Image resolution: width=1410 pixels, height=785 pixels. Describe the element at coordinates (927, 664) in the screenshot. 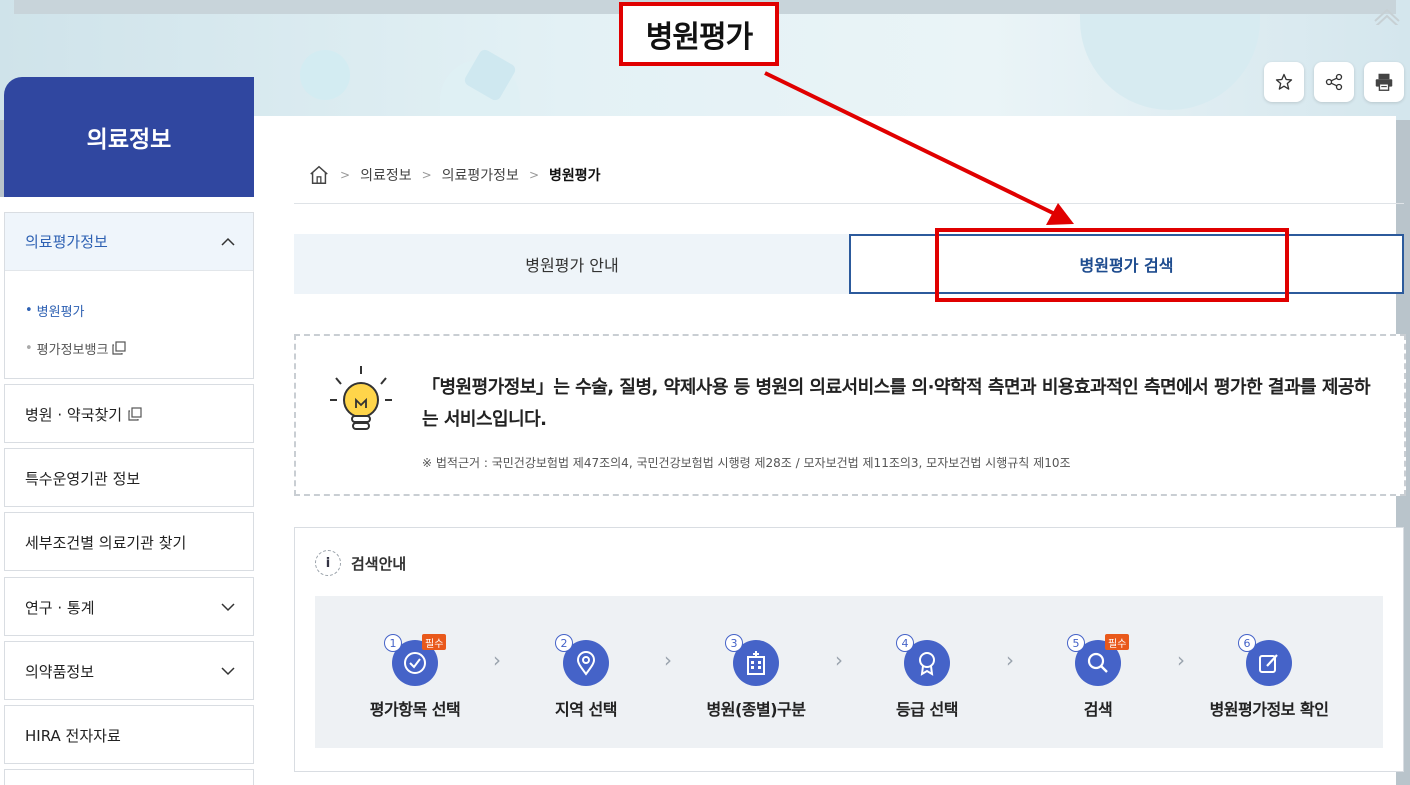

I see `award-badge-icon` at that location.